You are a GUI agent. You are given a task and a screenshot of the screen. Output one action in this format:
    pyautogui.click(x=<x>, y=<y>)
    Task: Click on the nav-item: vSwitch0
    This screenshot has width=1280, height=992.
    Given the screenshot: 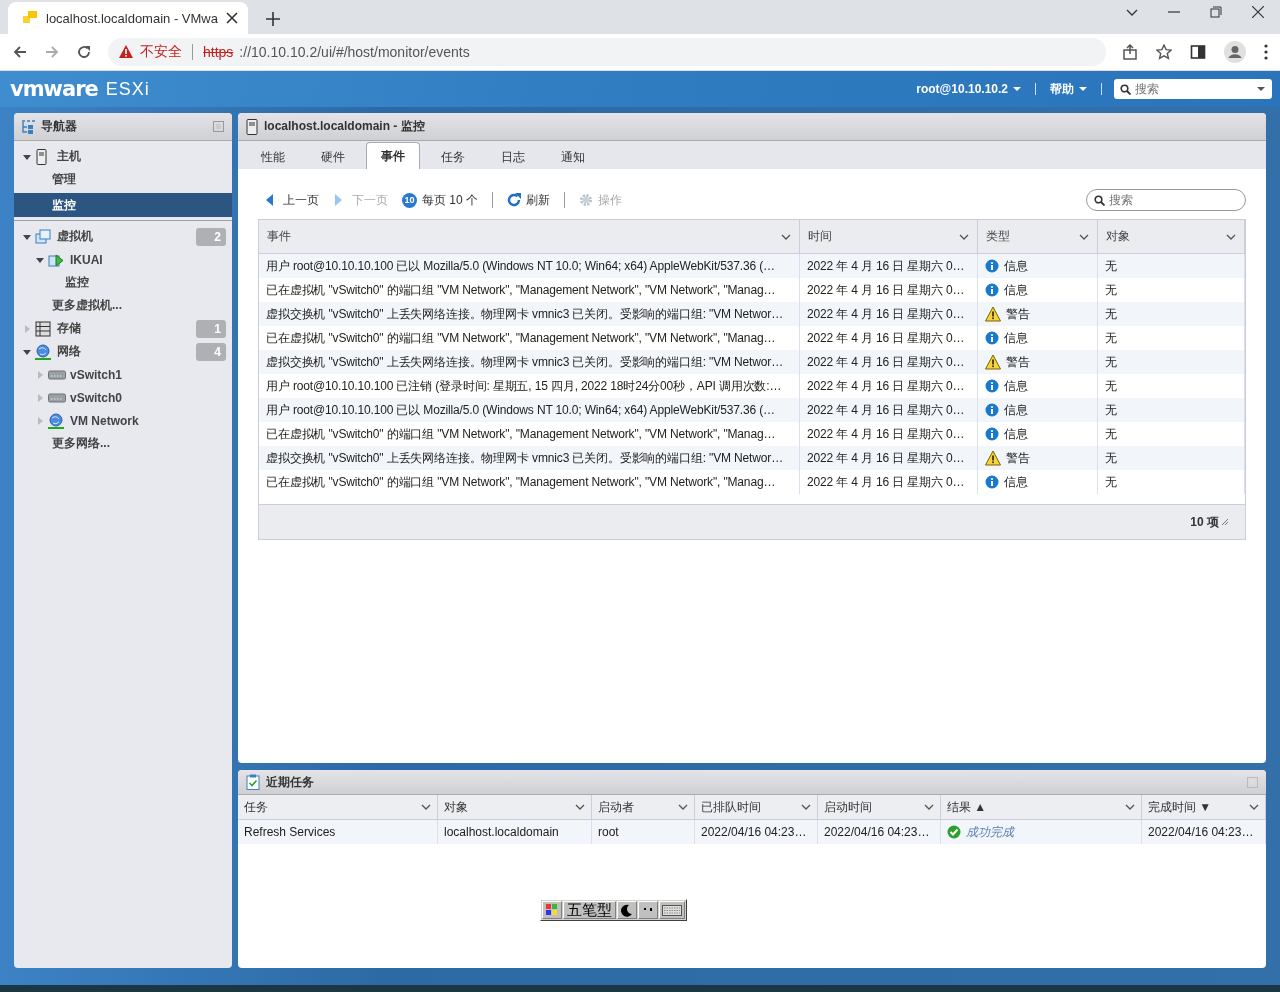 What is the action you would take?
    pyautogui.click(x=123, y=397)
    